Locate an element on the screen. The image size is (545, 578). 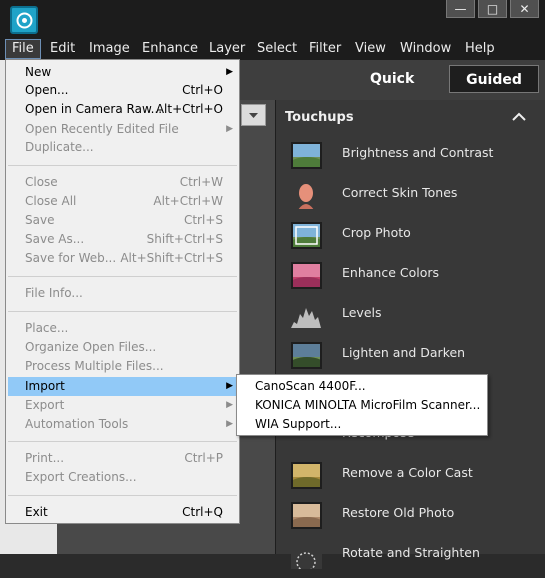
panel-title: Touchups is located at coordinates (319, 117).